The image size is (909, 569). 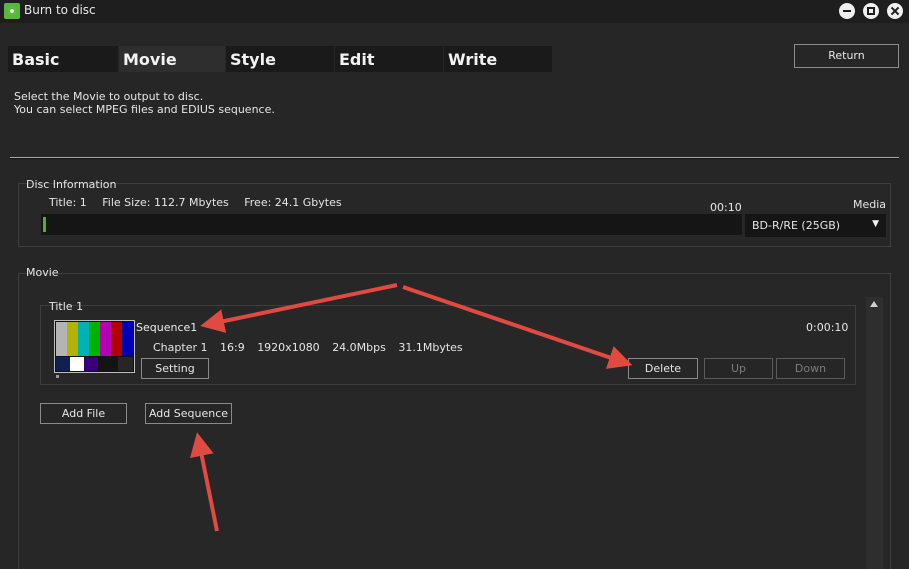 What do you see at coordinates (870, 204) in the screenshot?
I see `media-label: Media` at bounding box center [870, 204].